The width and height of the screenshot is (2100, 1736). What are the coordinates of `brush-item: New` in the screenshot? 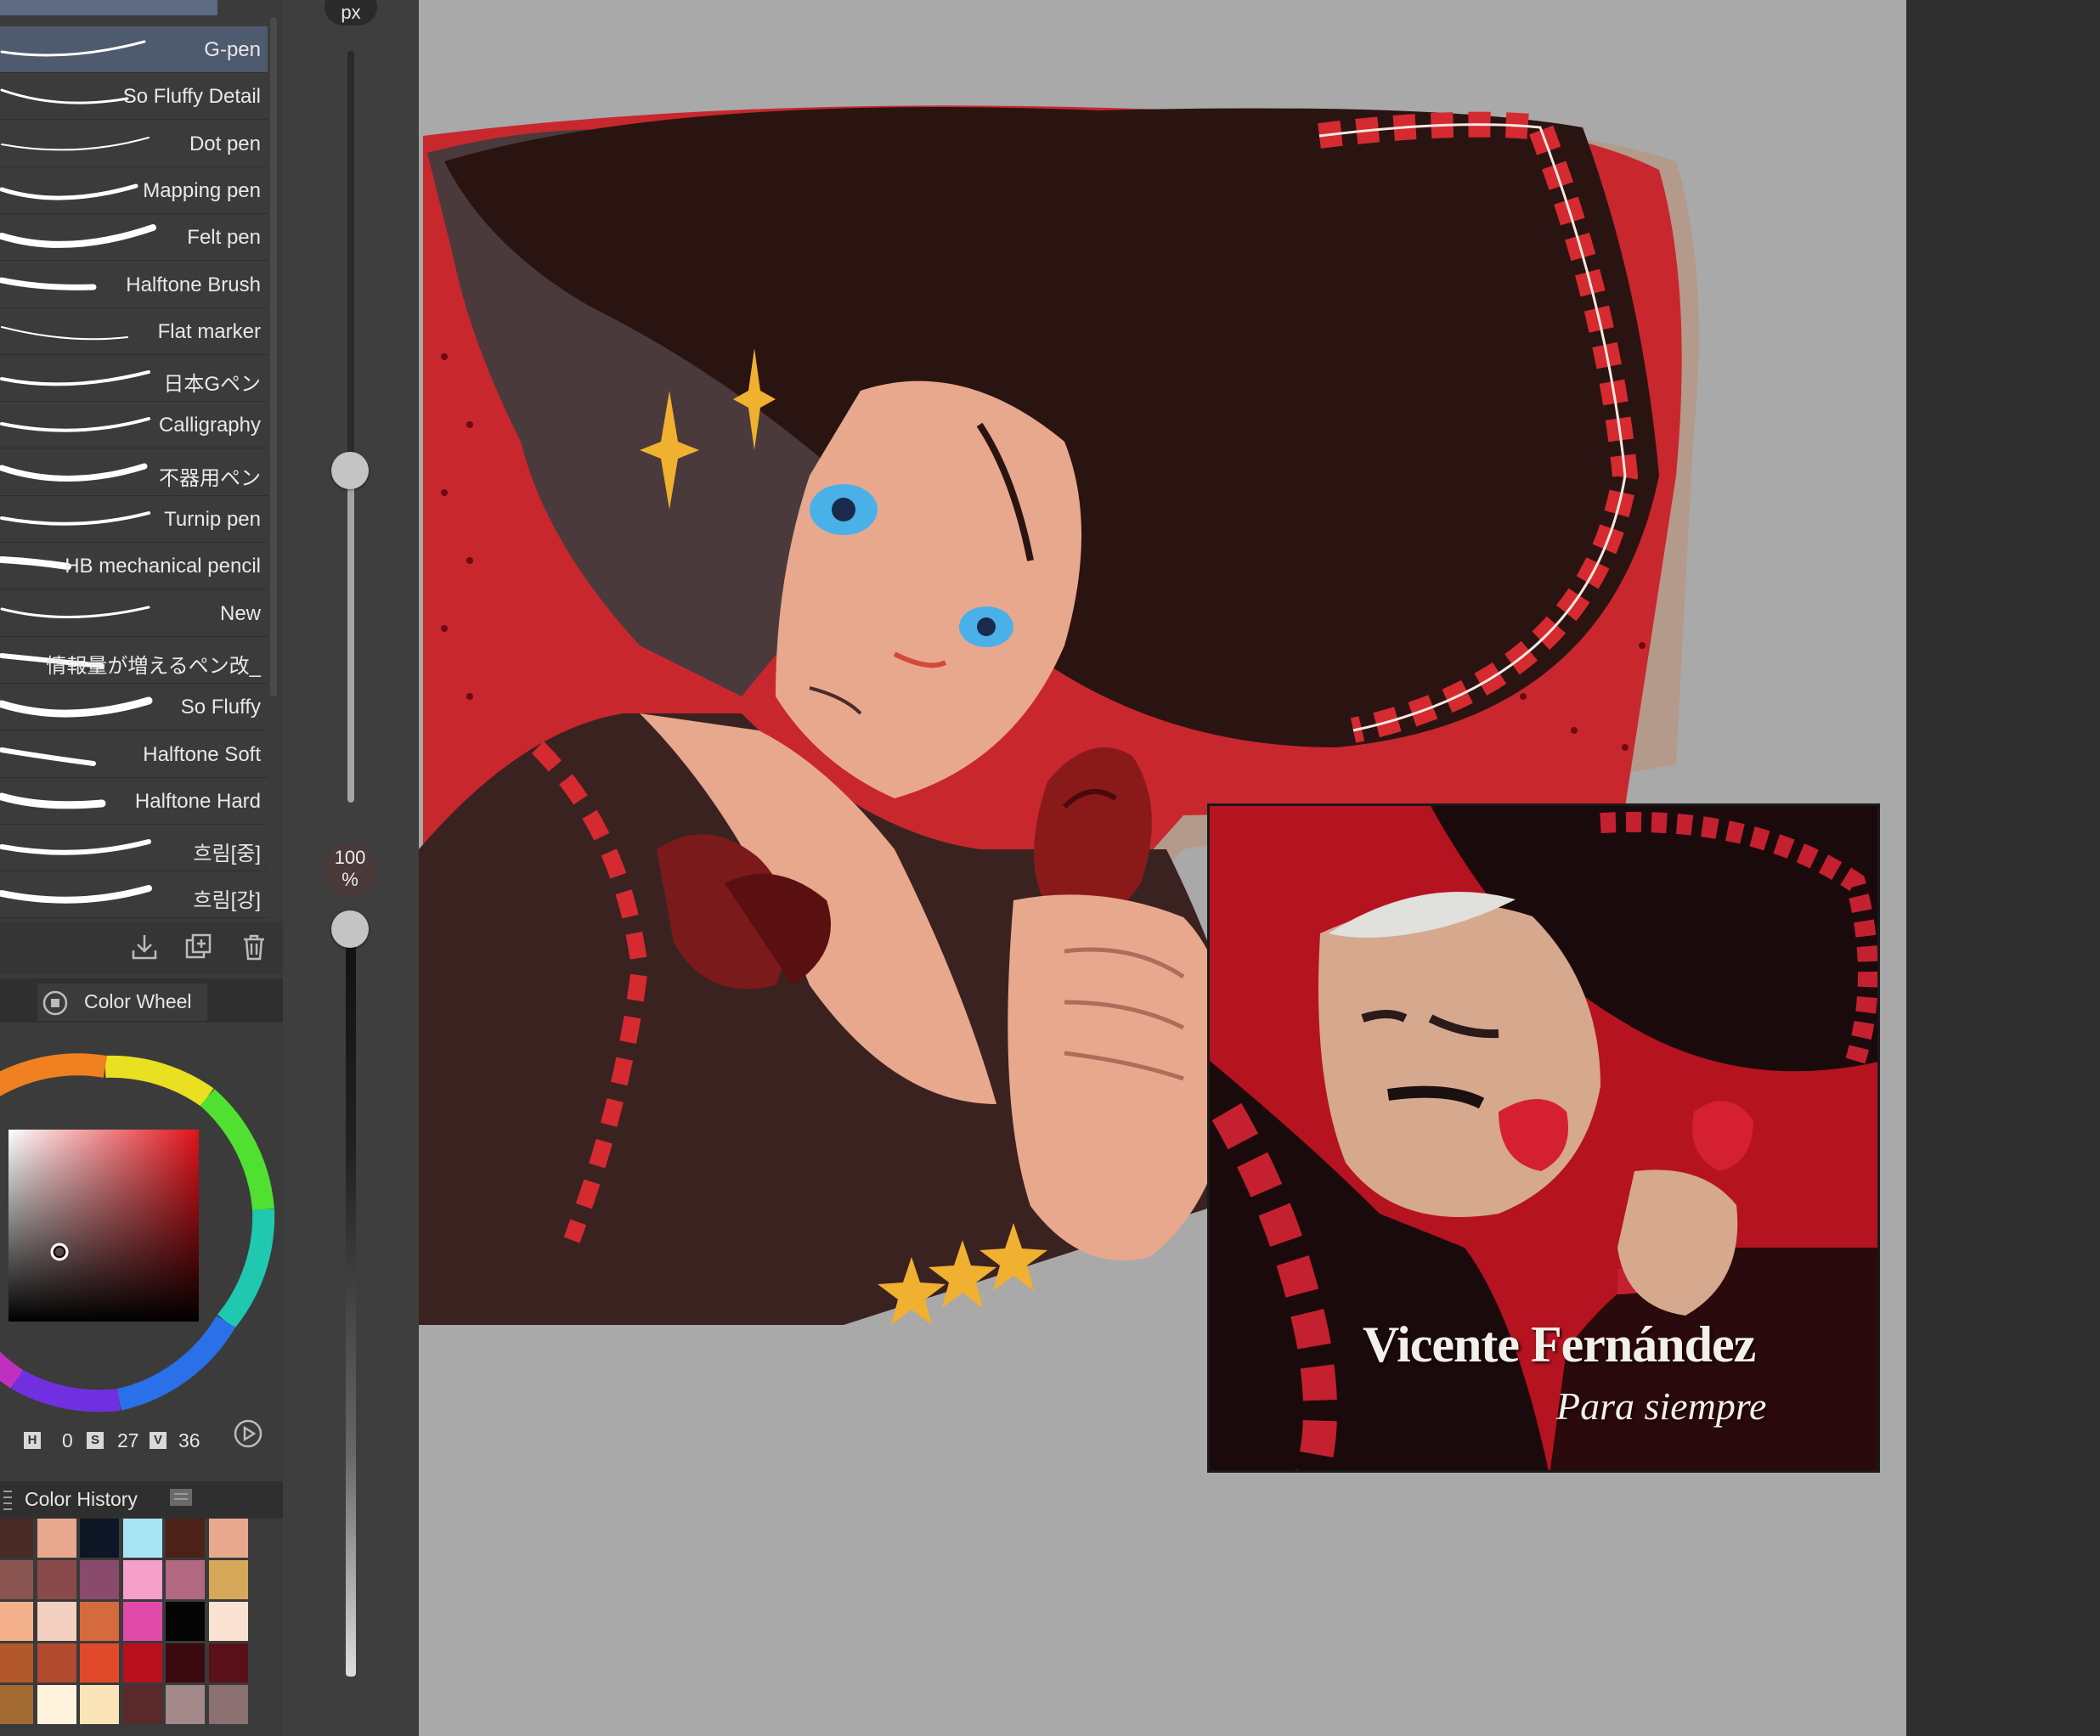 It's located at (134, 613).